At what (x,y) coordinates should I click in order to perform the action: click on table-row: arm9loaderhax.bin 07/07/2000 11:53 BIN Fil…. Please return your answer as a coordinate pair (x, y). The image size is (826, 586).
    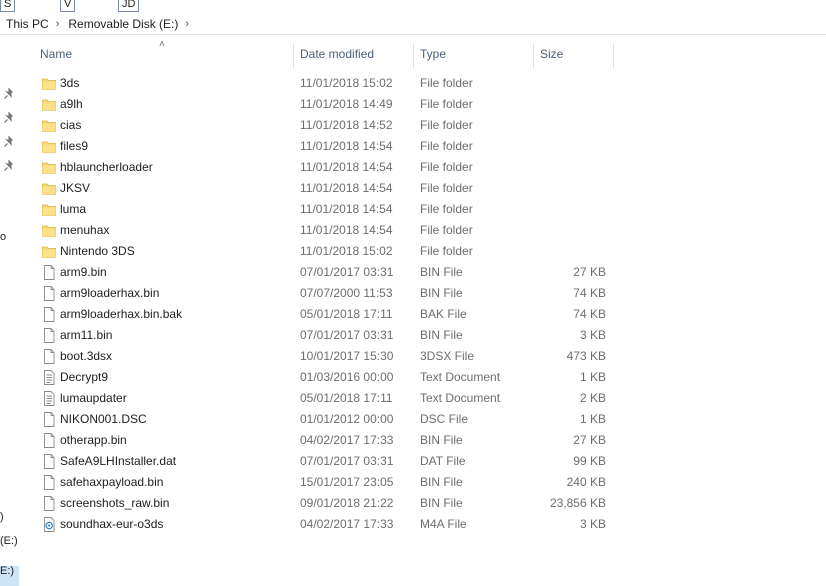
    Looking at the image, I should click on (423, 293).